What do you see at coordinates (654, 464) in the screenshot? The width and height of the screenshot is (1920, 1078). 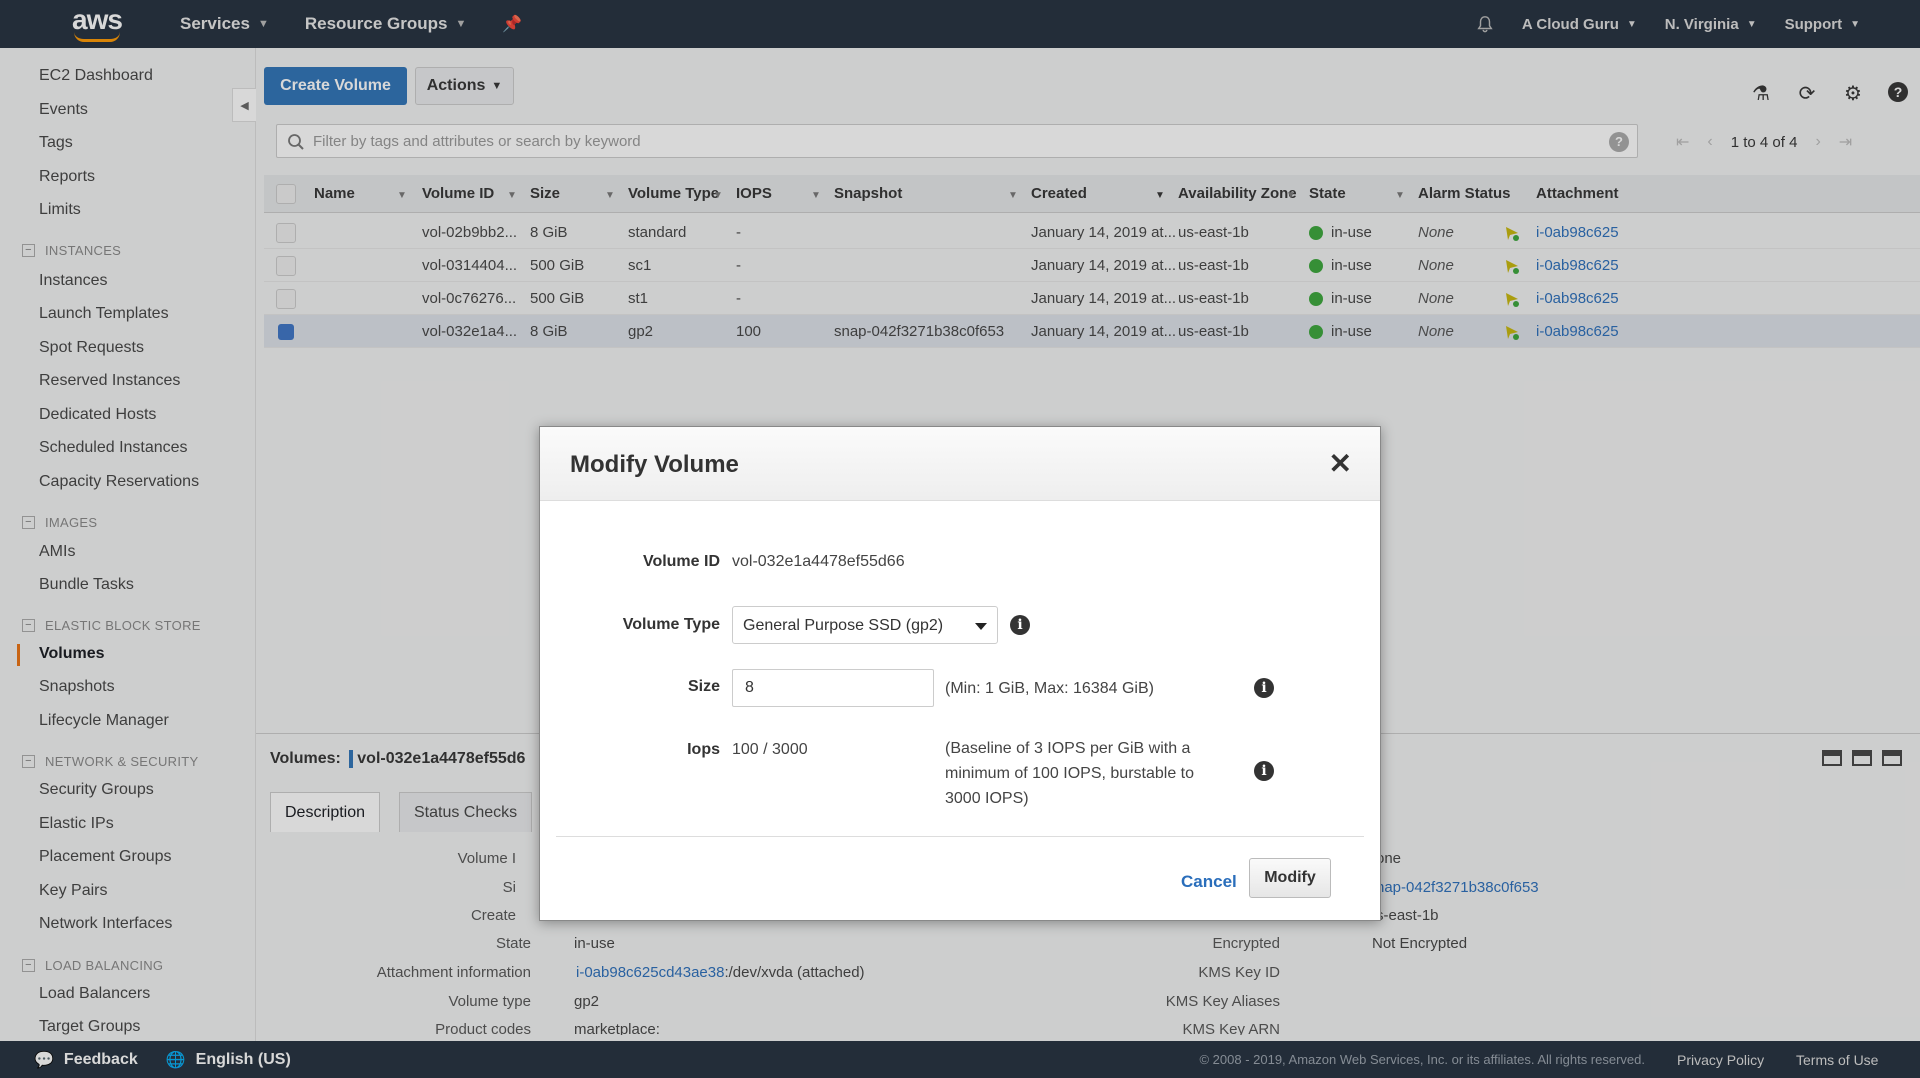 I see `dialog-title: Modify Volume` at bounding box center [654, 464].